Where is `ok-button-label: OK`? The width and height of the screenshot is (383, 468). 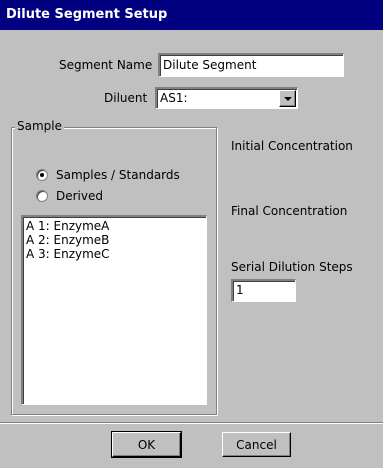
ok-button-label: OK is located at coordinates (146, 445).